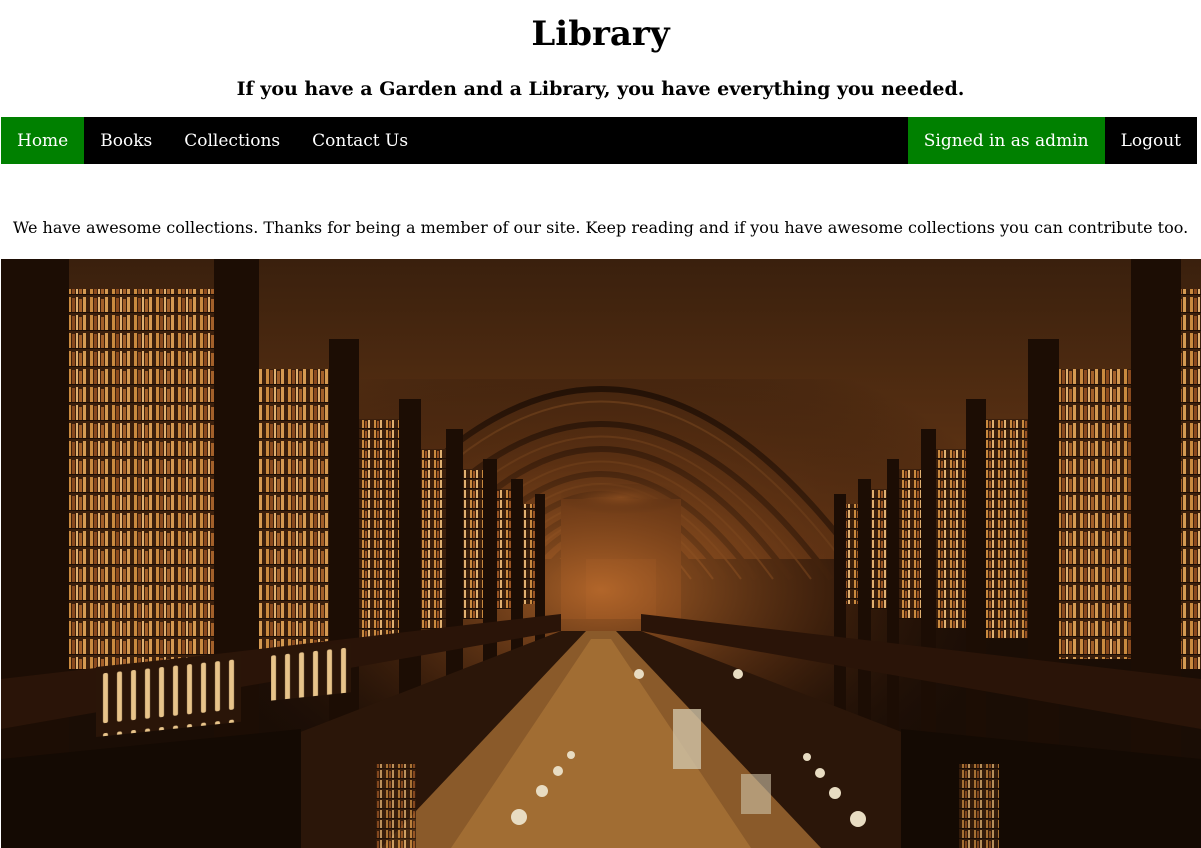  I want to click on signed-in-user-link: Signed in as admin, so click(1006, 140).